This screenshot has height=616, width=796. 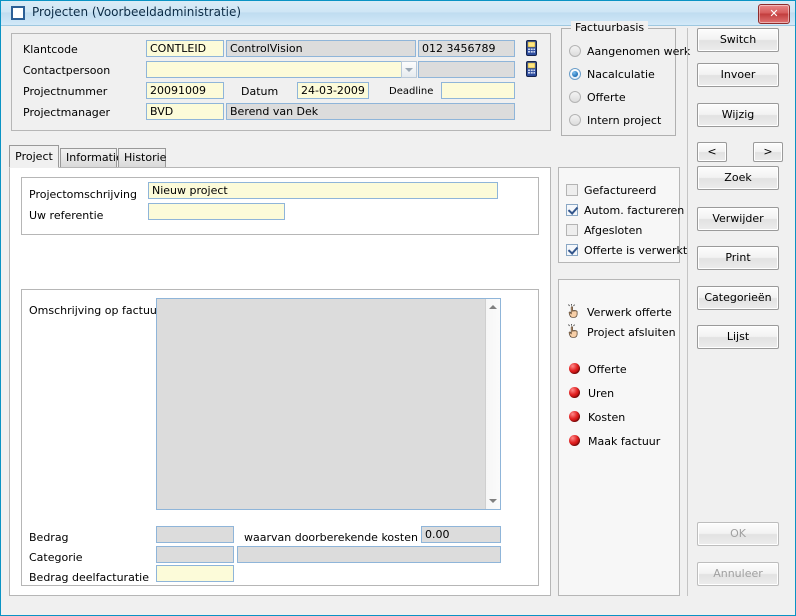 I want to click on label-bedrag: Bedrag, so click(x=49, y=537).